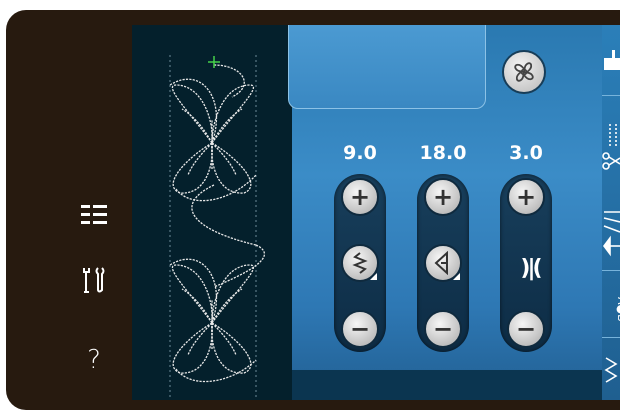  I want to click on stitch-length-minus-button: −, so click(443, 329).